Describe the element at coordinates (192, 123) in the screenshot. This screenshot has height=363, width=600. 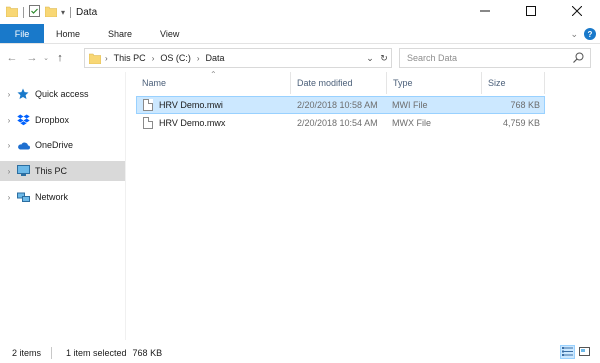
I see `file-name: HRV Demo.mwx` at that location.